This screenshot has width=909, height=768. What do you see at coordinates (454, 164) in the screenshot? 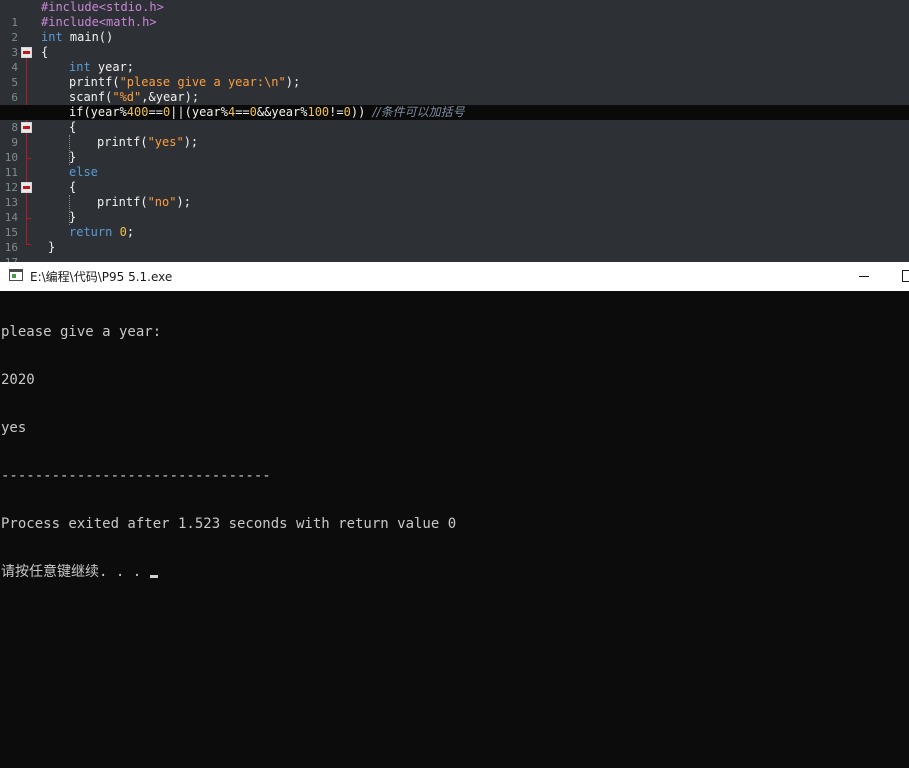
I see `code-line: 11 }` at bounding box center [454, 164].